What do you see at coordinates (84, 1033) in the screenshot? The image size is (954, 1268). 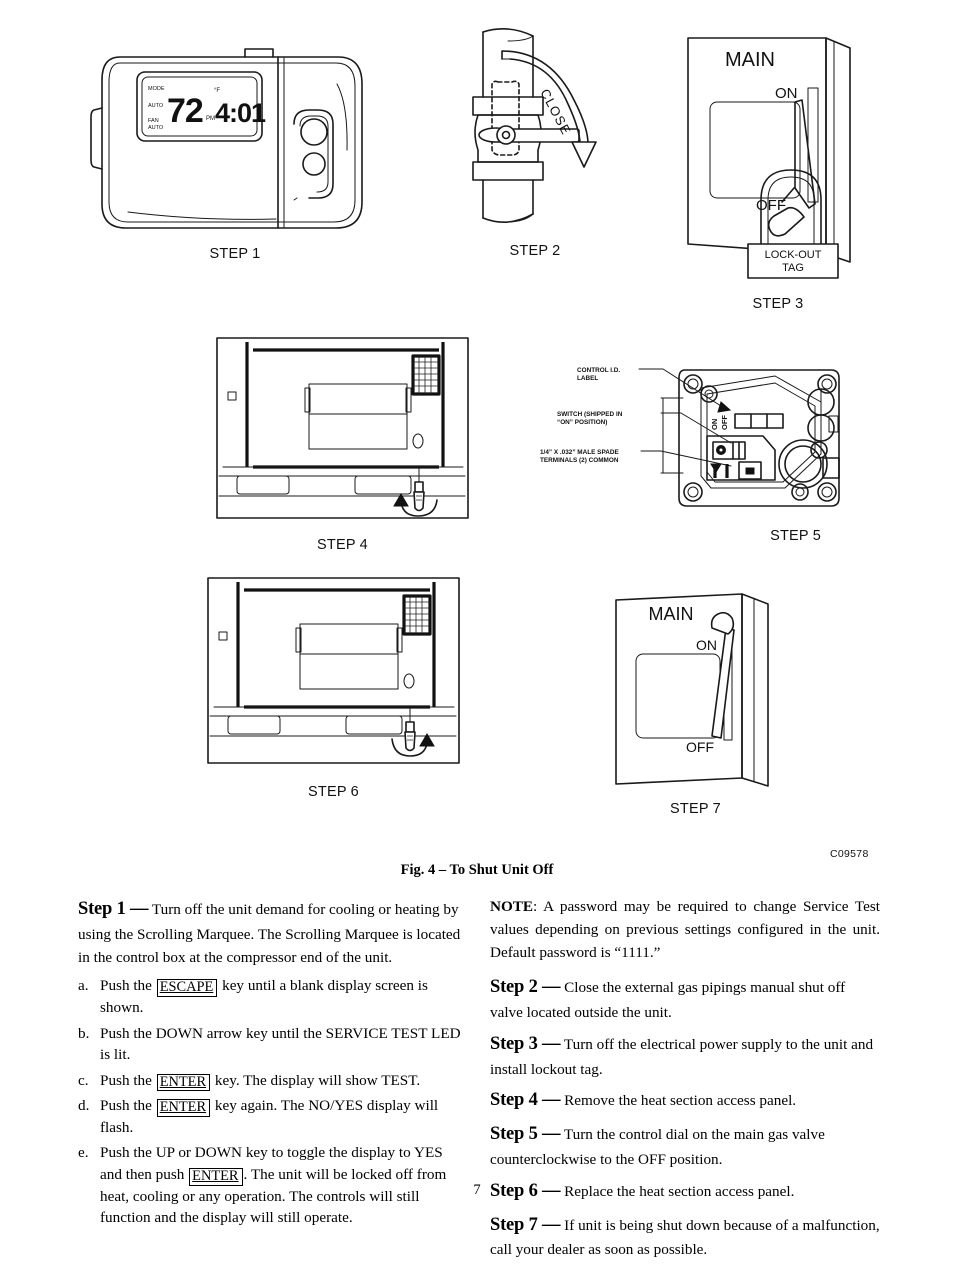 I see `substep-marker: b.` at bounding box center [84, 1033].